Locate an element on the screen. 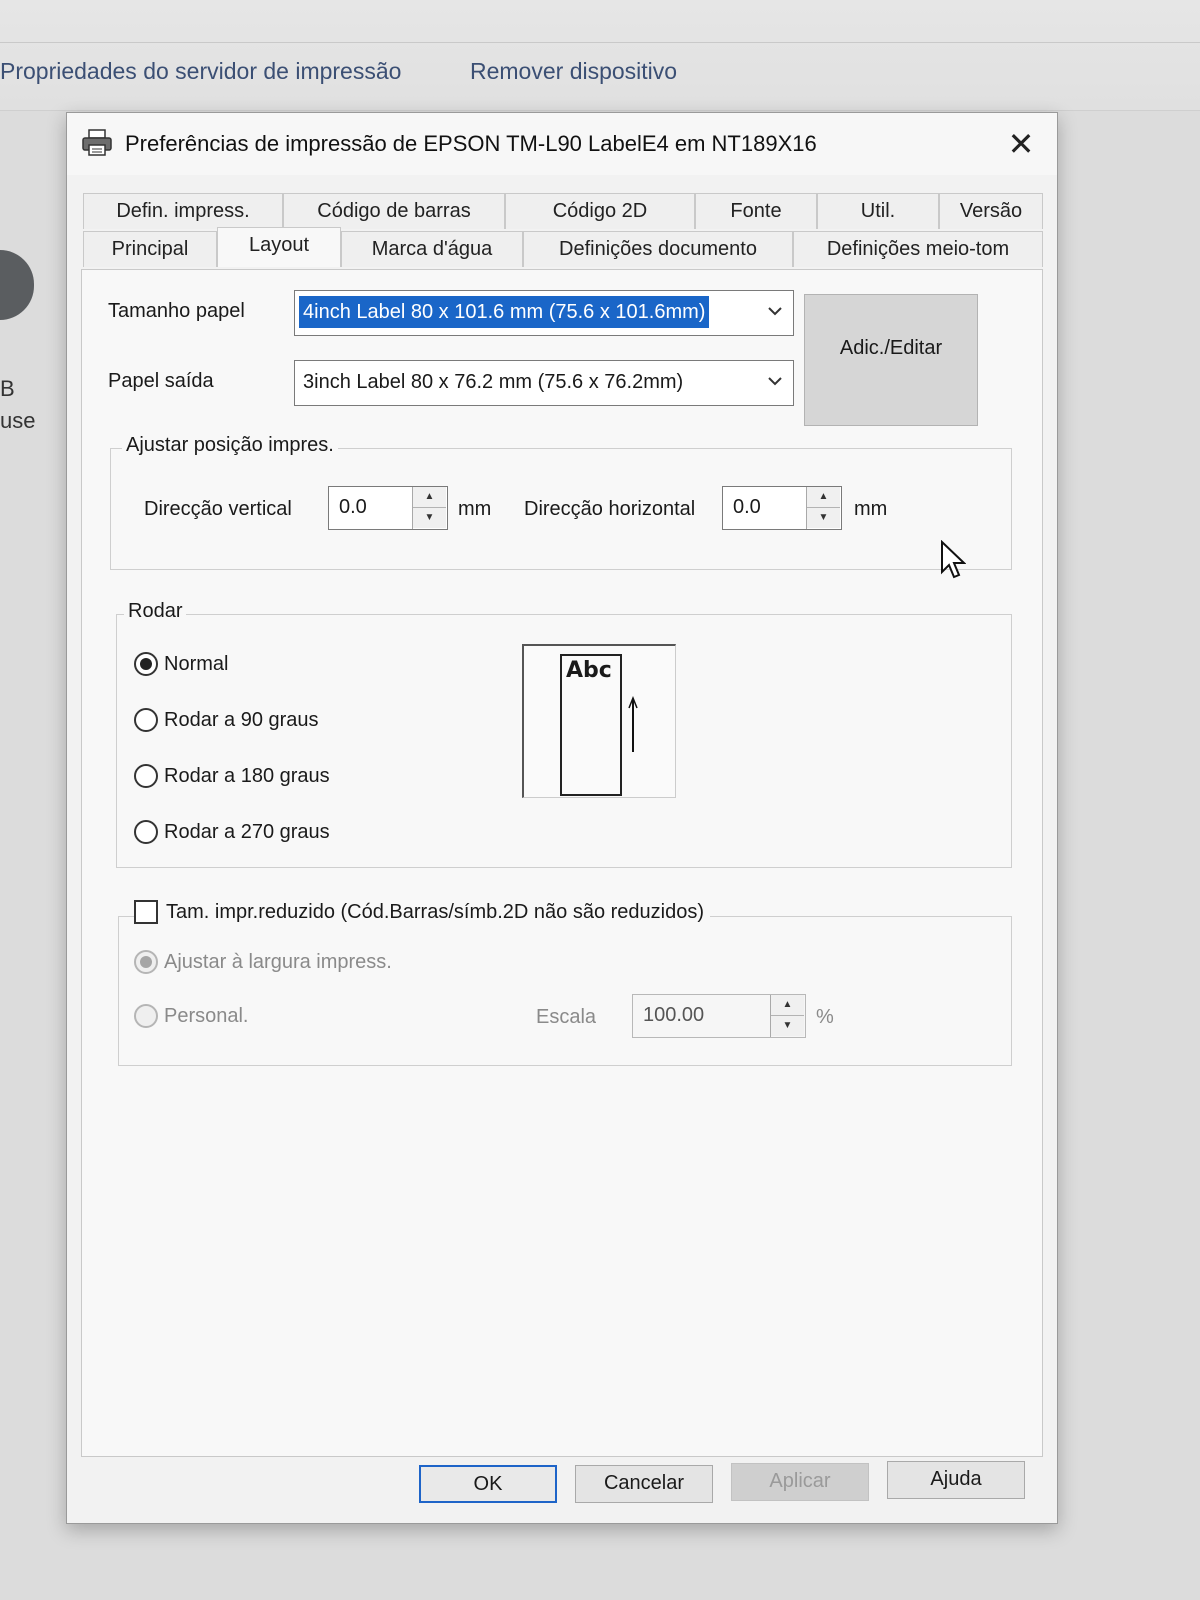  custom-scale-radio: Personal. is located at coordinates (191, 1016).